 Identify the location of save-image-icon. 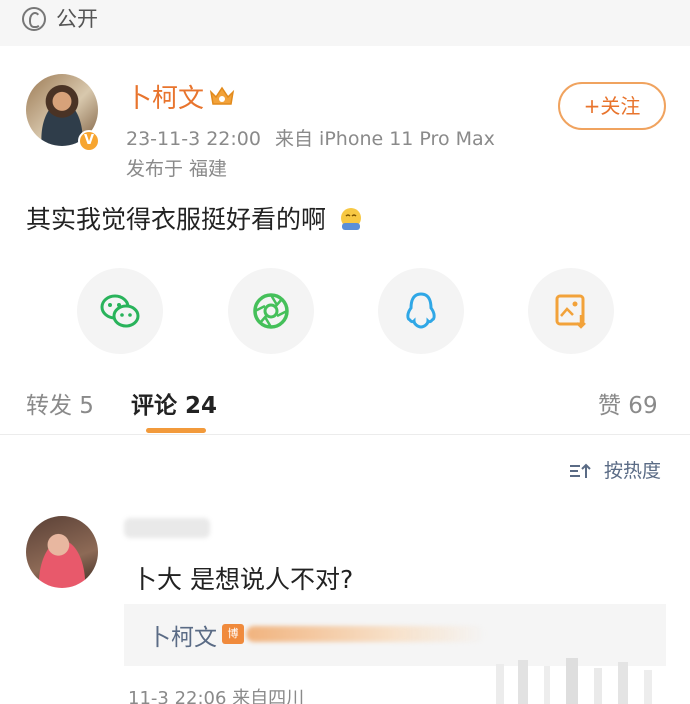
(570, 311).